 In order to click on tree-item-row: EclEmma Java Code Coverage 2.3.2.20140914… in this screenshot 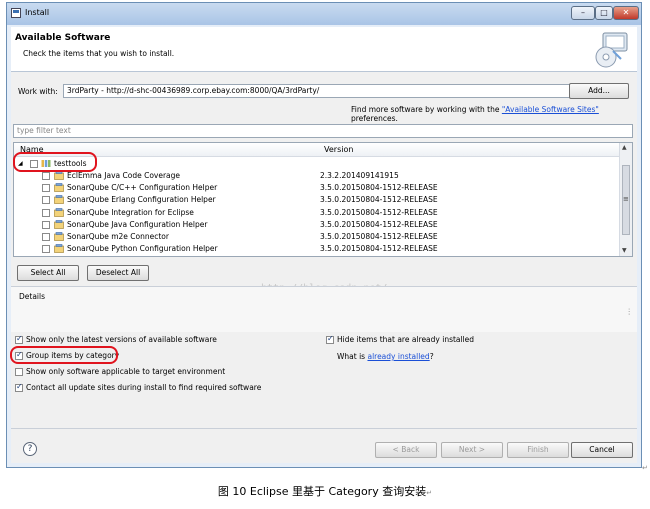, I will do `click(317, 176)`.